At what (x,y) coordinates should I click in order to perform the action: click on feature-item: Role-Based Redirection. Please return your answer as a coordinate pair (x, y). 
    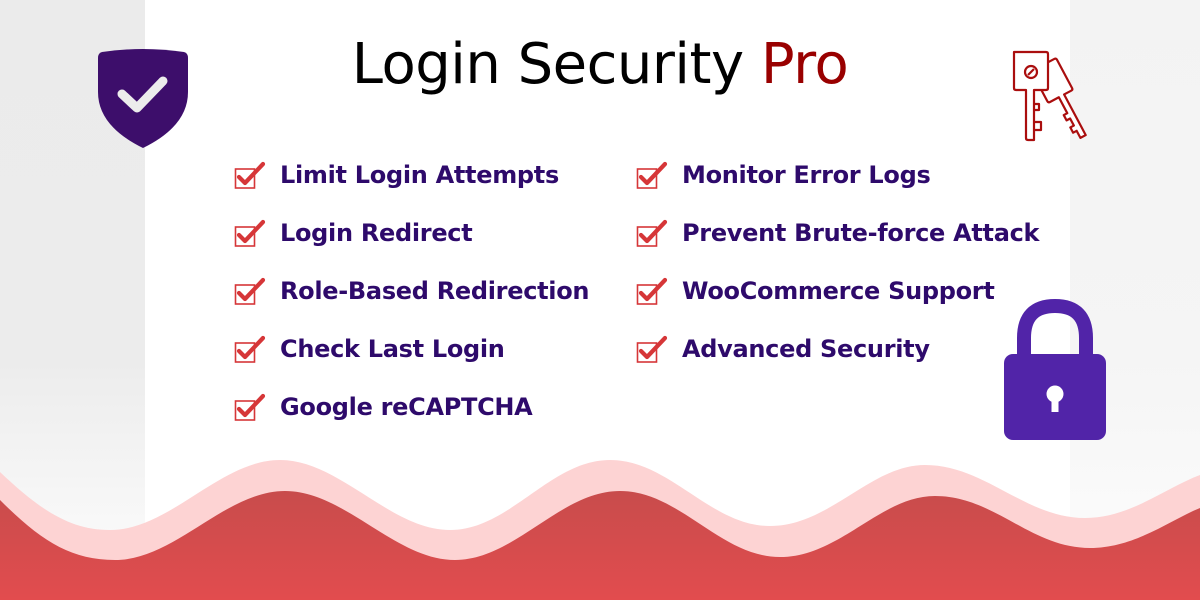
    Looking at the image, I should click on (412, 291).